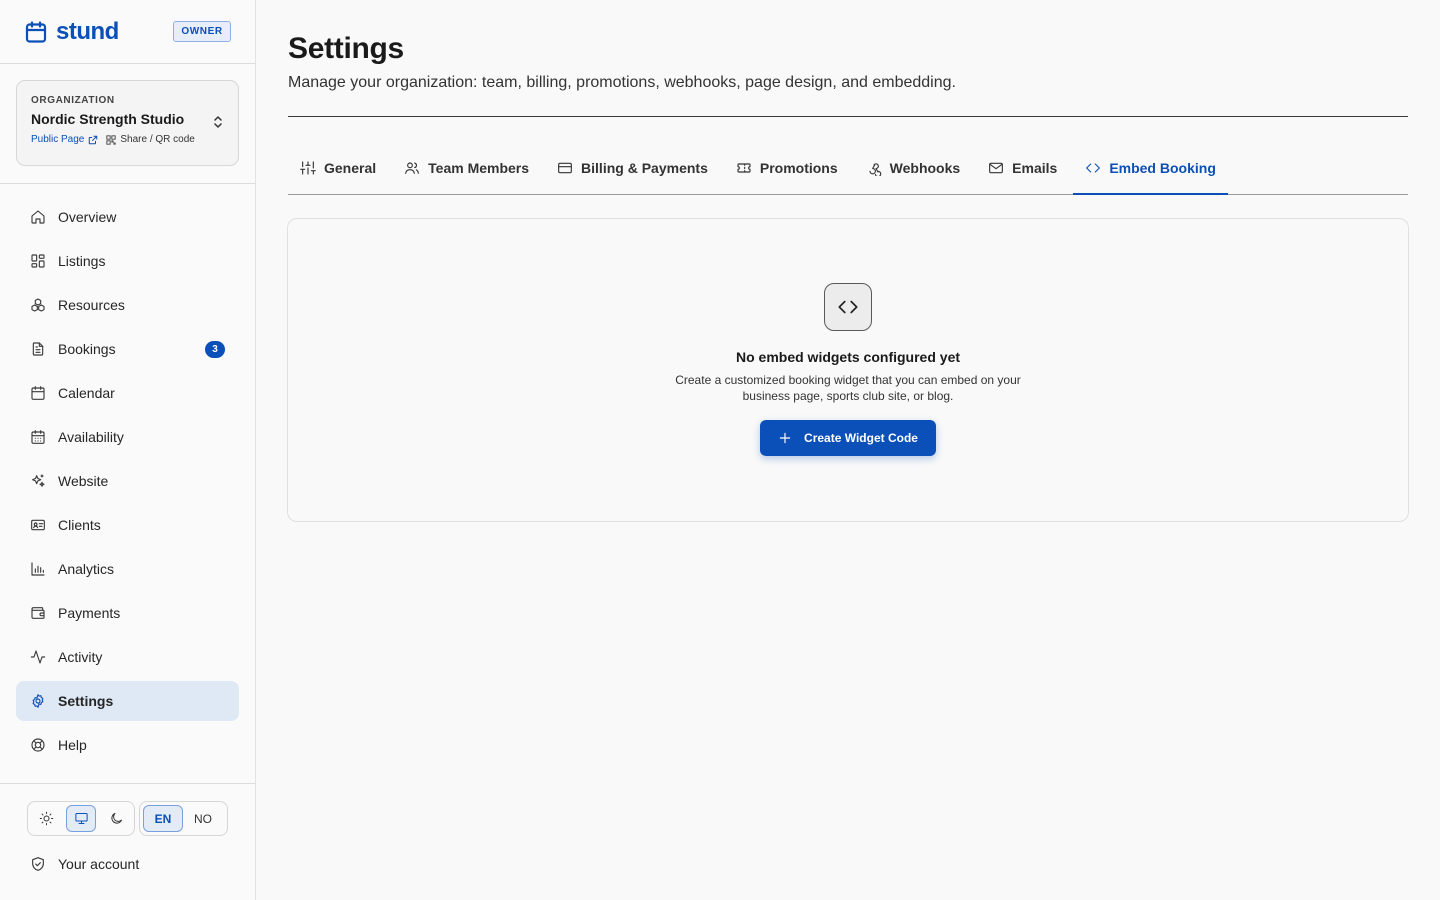 The height and width of the screenshot is (900, 1440). I want to click on sun-icon, so click(46, 818).